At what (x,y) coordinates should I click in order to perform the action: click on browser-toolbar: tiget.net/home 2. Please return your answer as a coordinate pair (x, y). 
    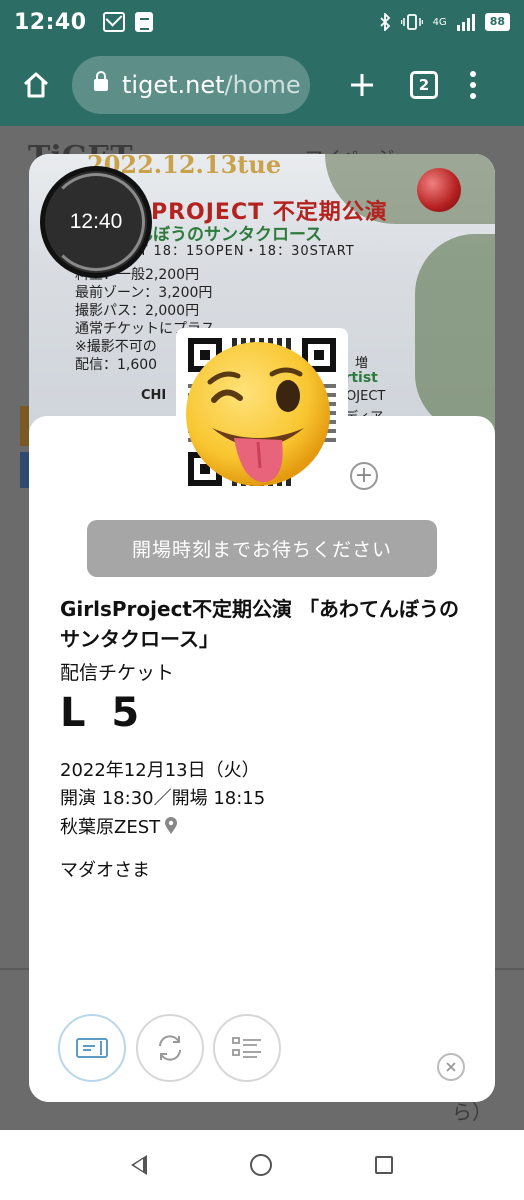
    Looking at the image, I should click on (262, 85).